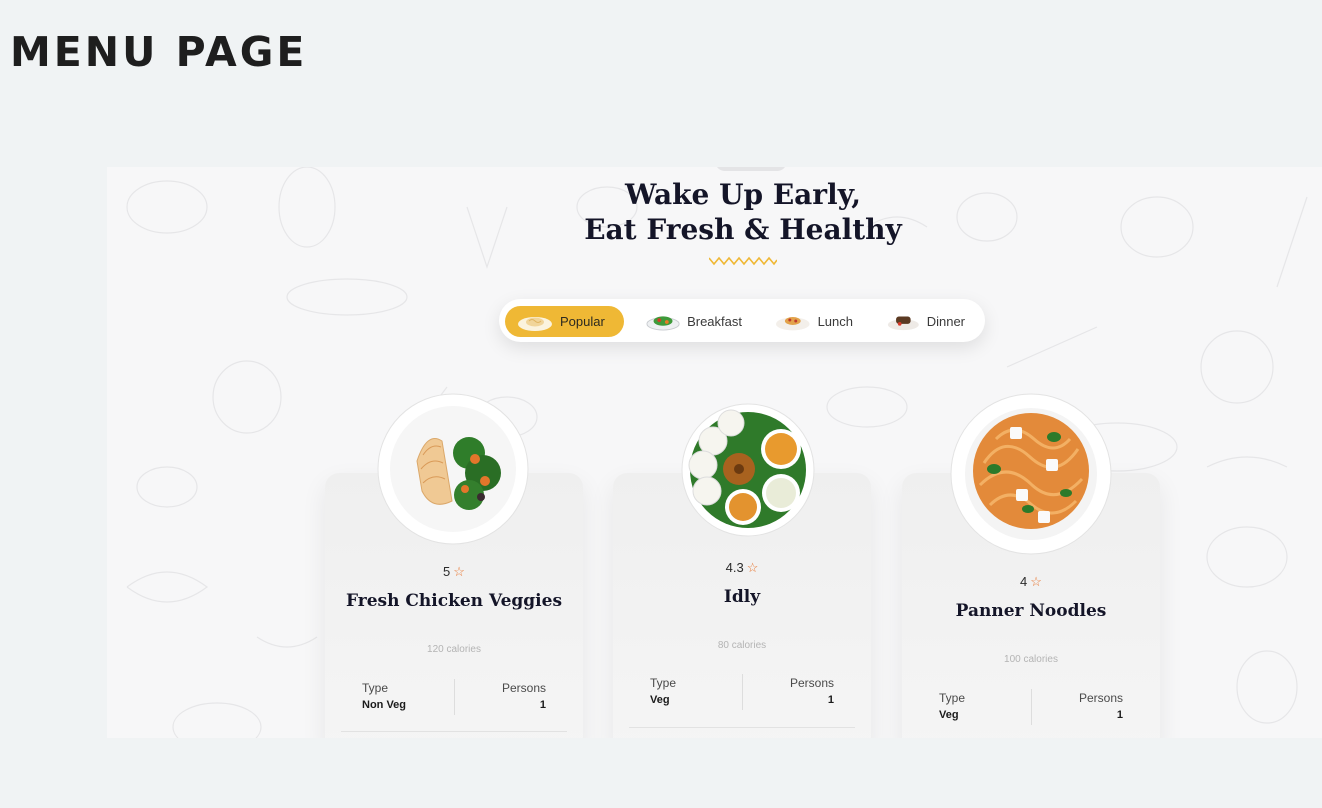  Describe the element at coordinates (1031, 611) in the screenshot. I see `dish-name: Panner Noodles` at that location.